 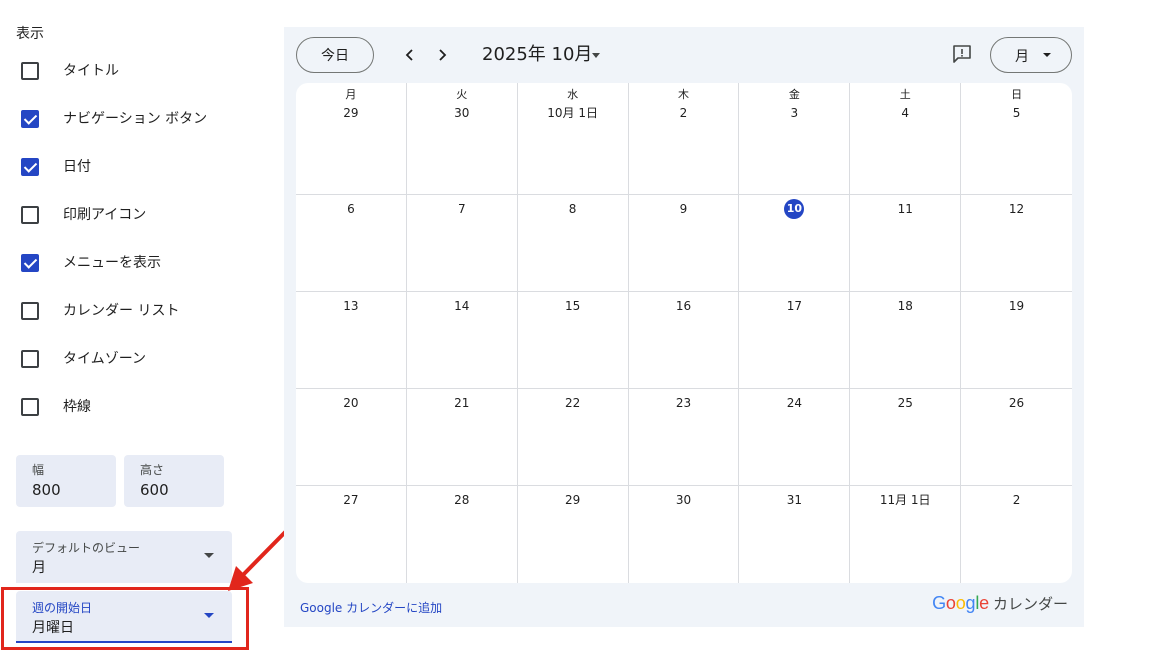 I want to click on day-cell: 15, so click(x=573, y=340).